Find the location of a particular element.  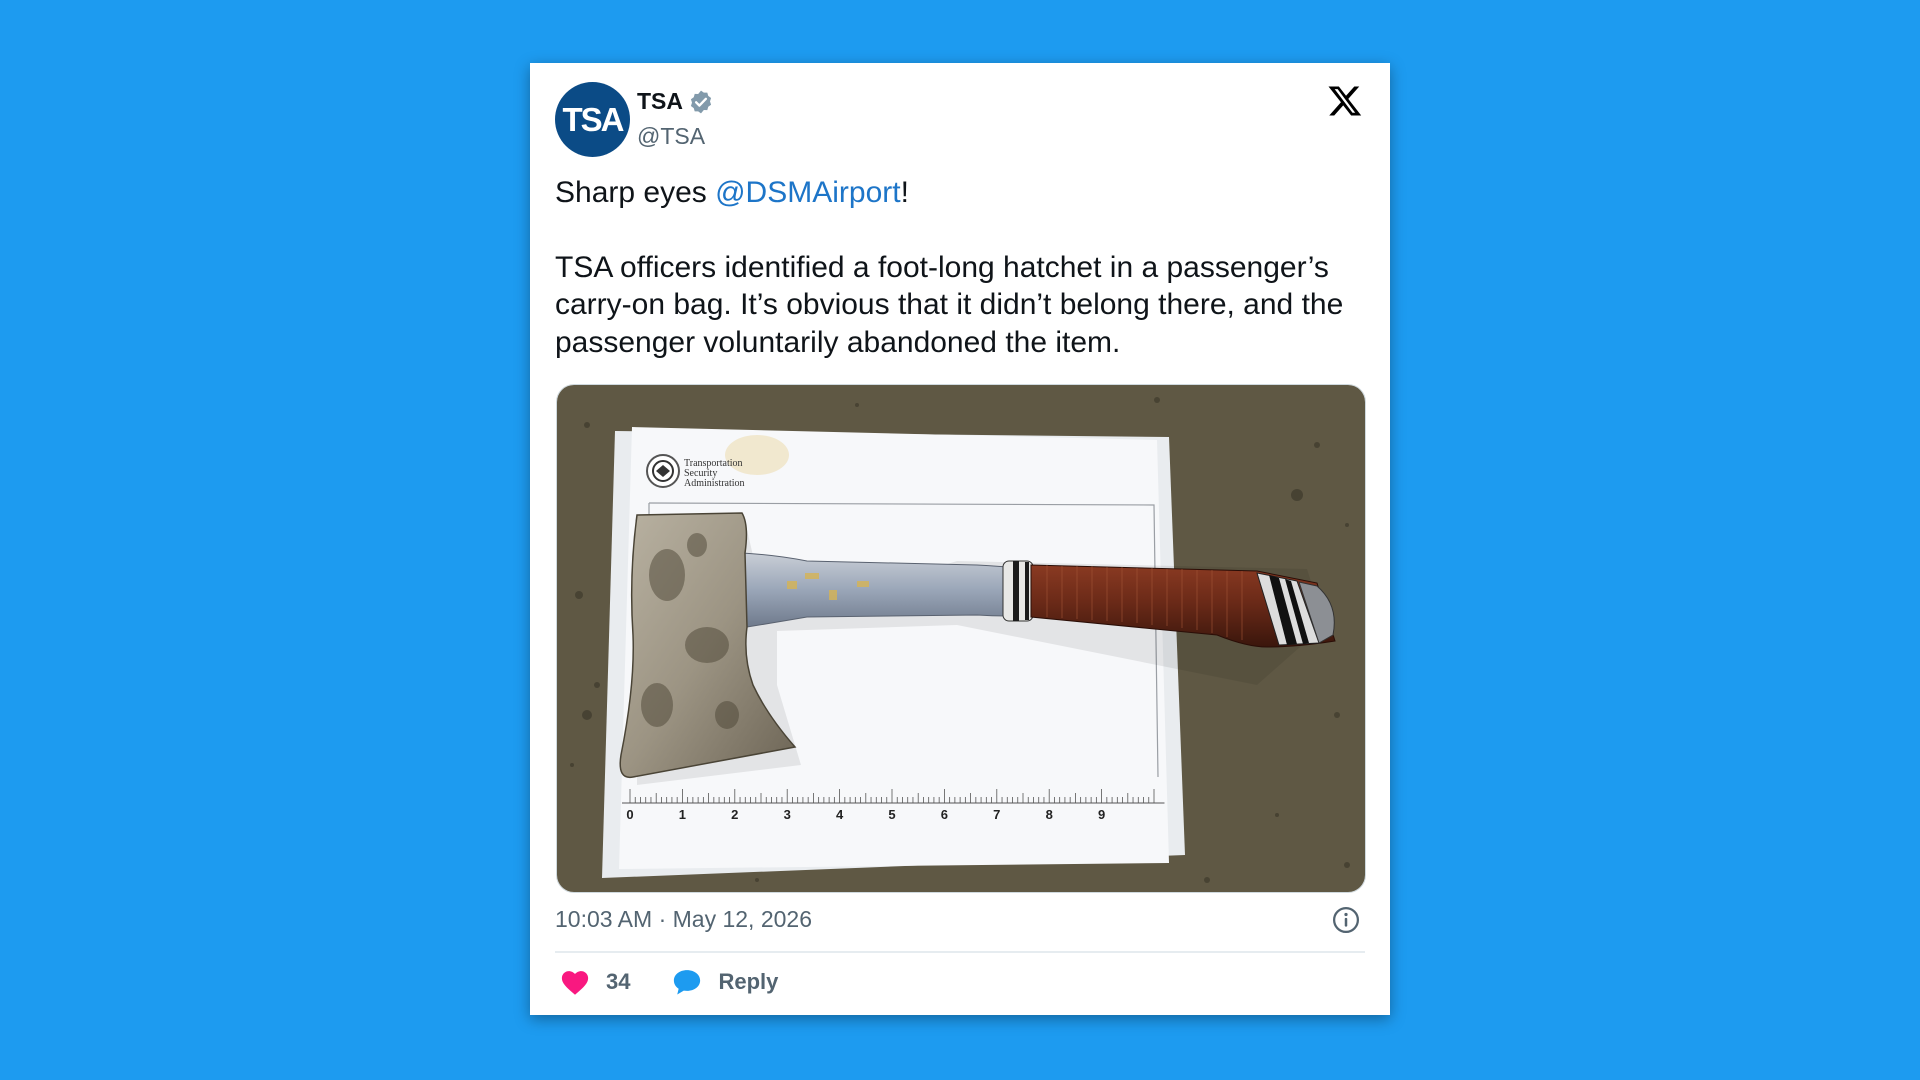

dhs-seal-icon is located at coordinates (663, 471).